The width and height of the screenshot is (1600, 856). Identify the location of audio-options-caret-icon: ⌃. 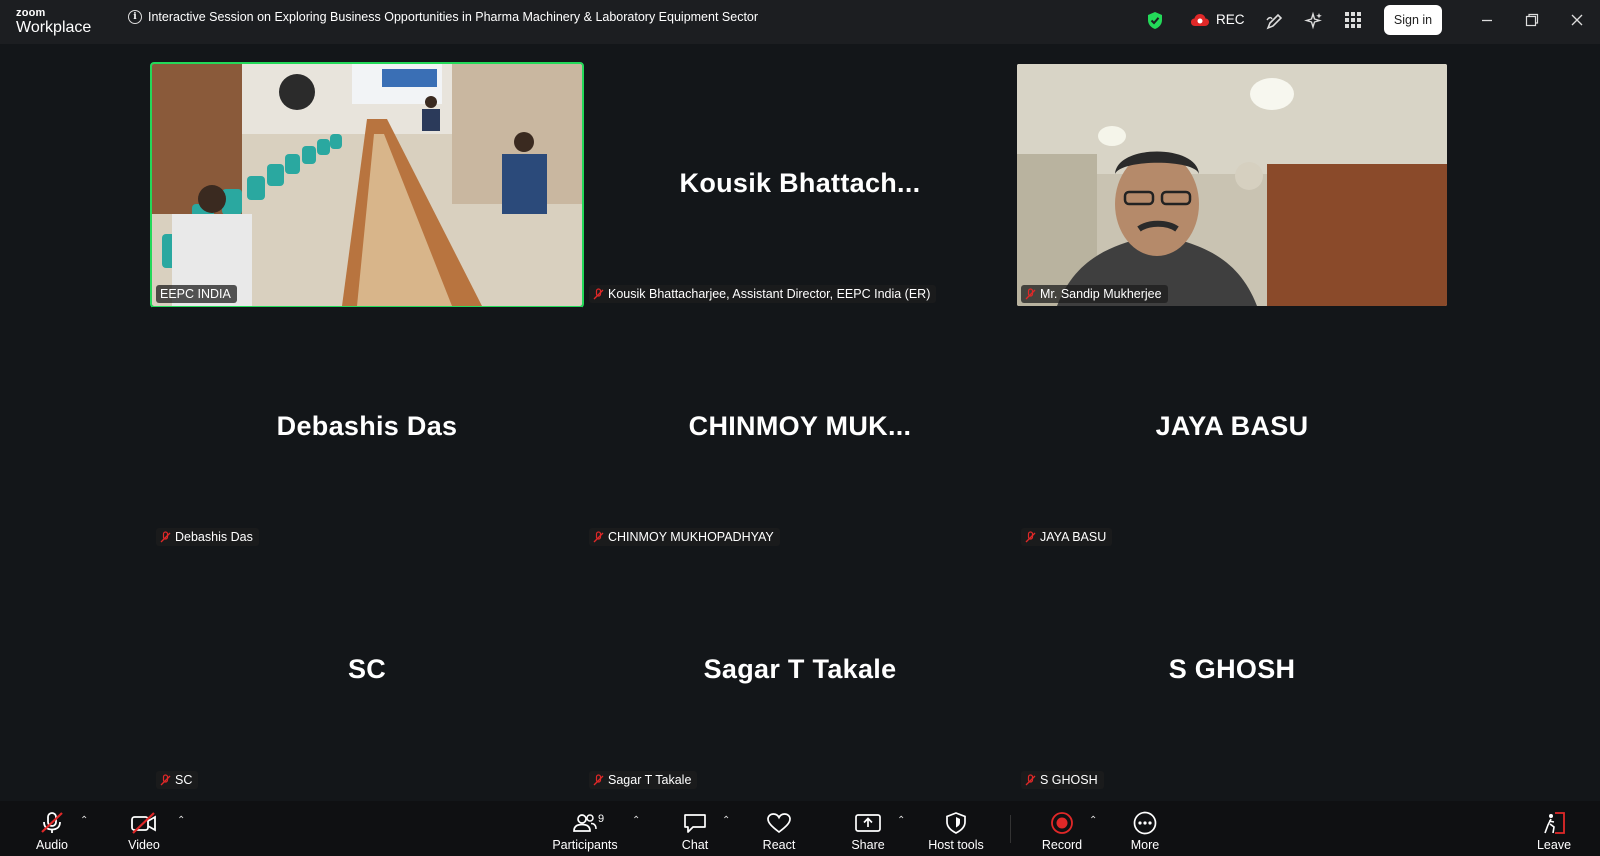
(84, 820).